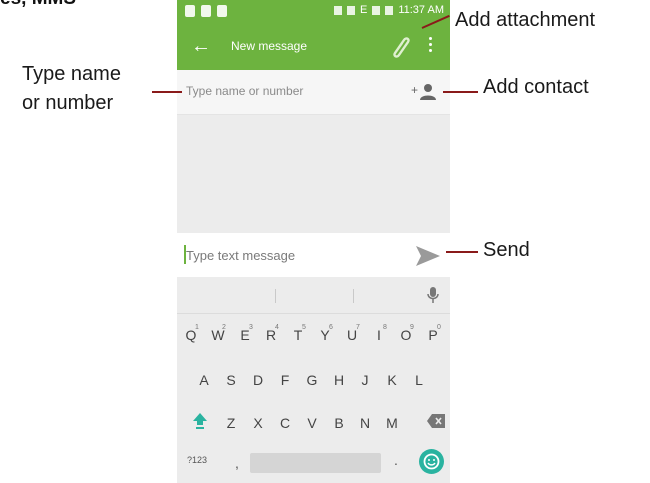  What do you see at coordinates (218, 334) in the screenshot?
I see `key-w: 2W` at bounding box center [218, 334].